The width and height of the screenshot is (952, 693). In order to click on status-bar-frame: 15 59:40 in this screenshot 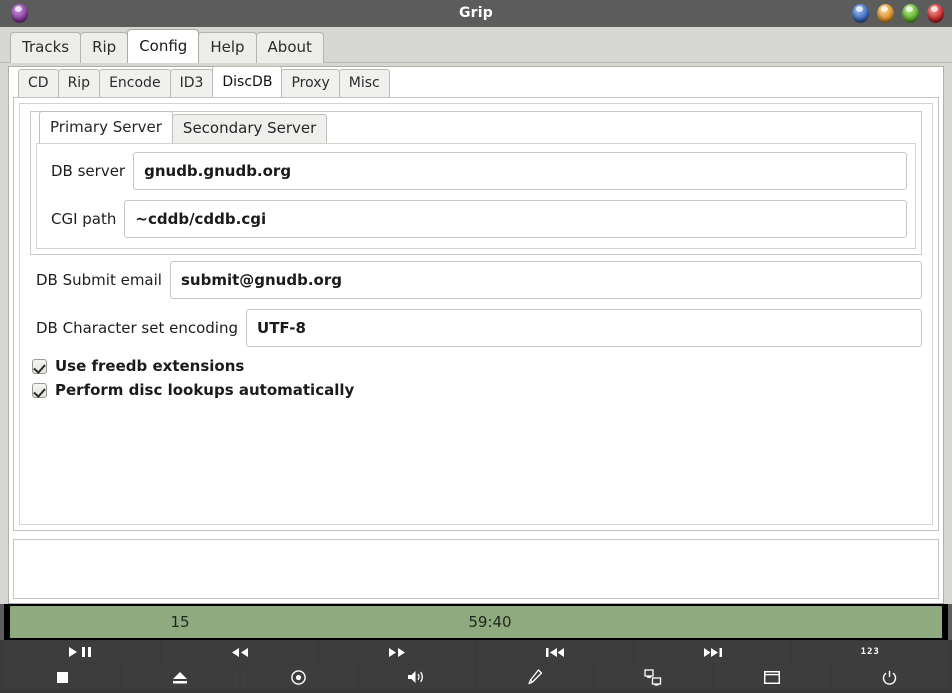, I will do `click(476, 622)`.